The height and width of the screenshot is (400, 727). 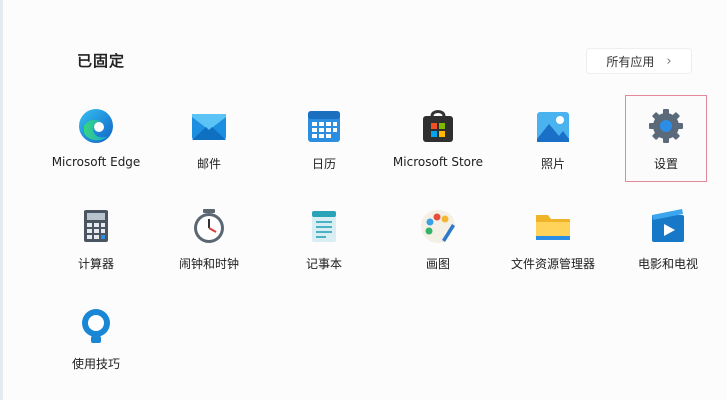 I want to click on pinned-section-title: 已固定, so click(x=101, y=61).